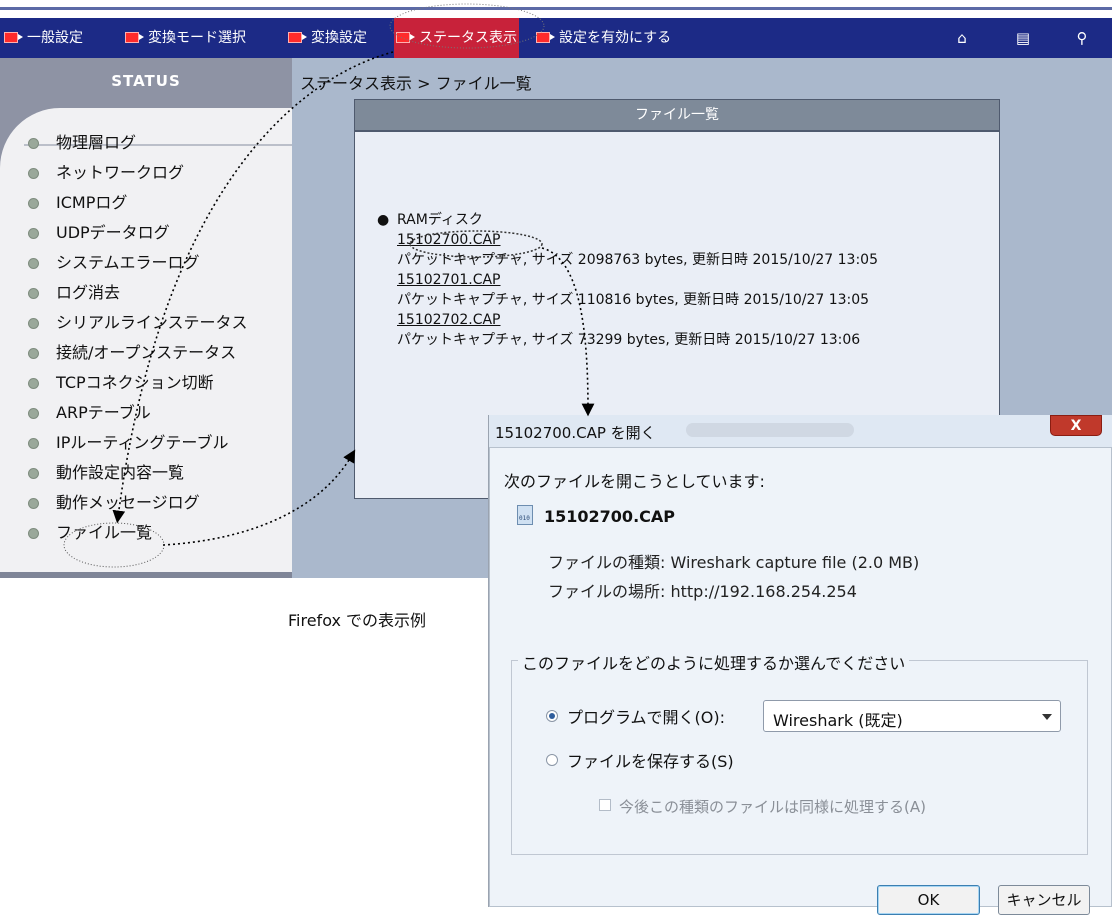 Image resolution: width=1112 pixels, height=915 pixels. Describe the element at coordinates (1047, 717) in the screenshot. I see `chevron-down-icon` at that location.